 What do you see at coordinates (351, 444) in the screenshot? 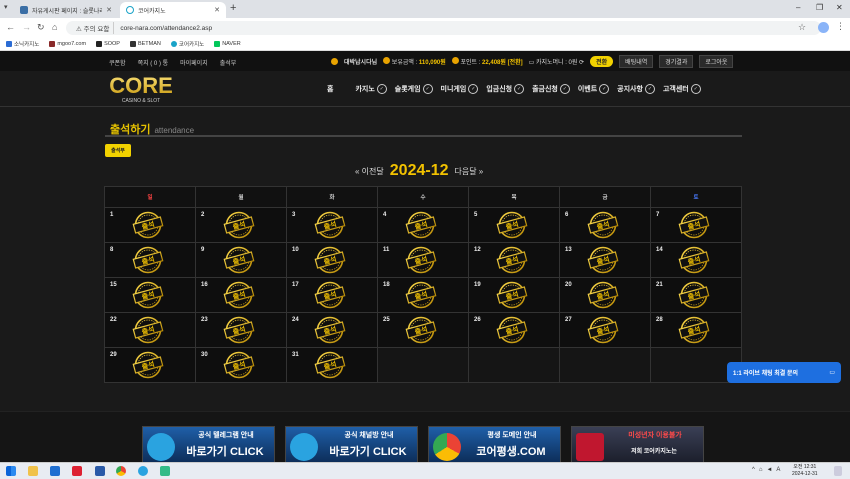
I see `channel-banner: 공식 채널방 안내 바로가기 CLICK` at bounding box center [351, 444].